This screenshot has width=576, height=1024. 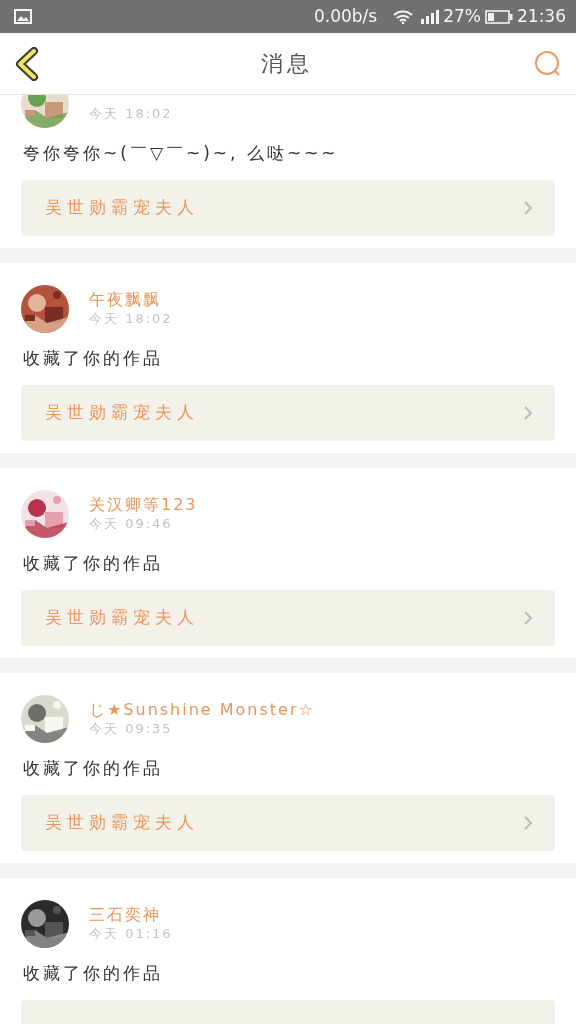 What do you see at coordinates (131, 729) in the screenshot?
I see `timestamp: 今天 09:35` at bounding box center [131, 729].